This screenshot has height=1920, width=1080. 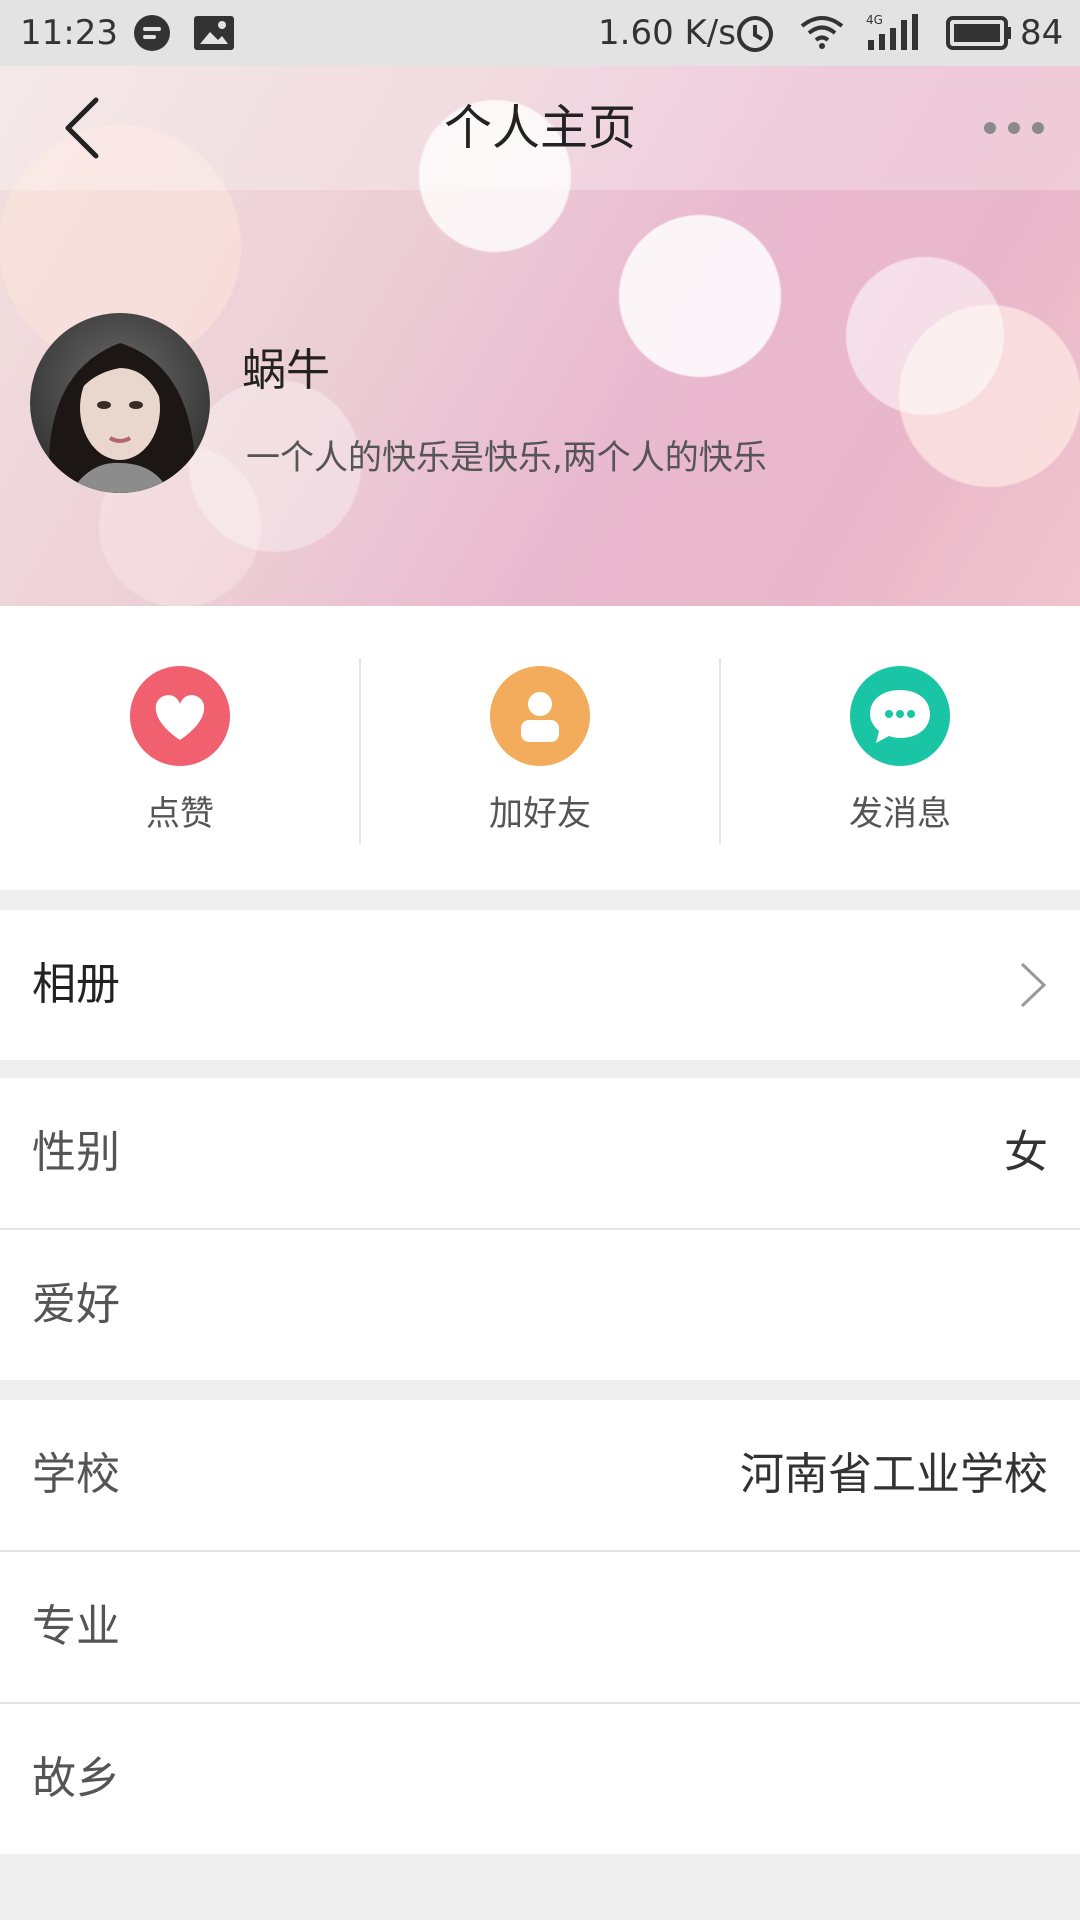 I want to click on profile-name: 蜗牛, so click(x=286, y=370).